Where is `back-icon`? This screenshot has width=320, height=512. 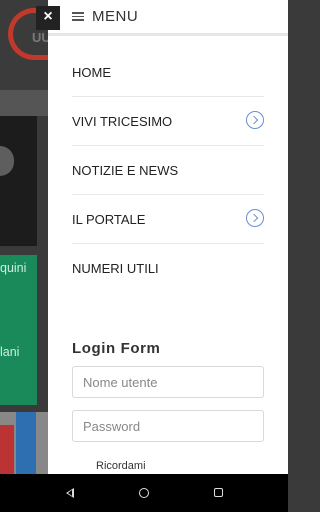
back-icon is located at coordinates (70, 493).